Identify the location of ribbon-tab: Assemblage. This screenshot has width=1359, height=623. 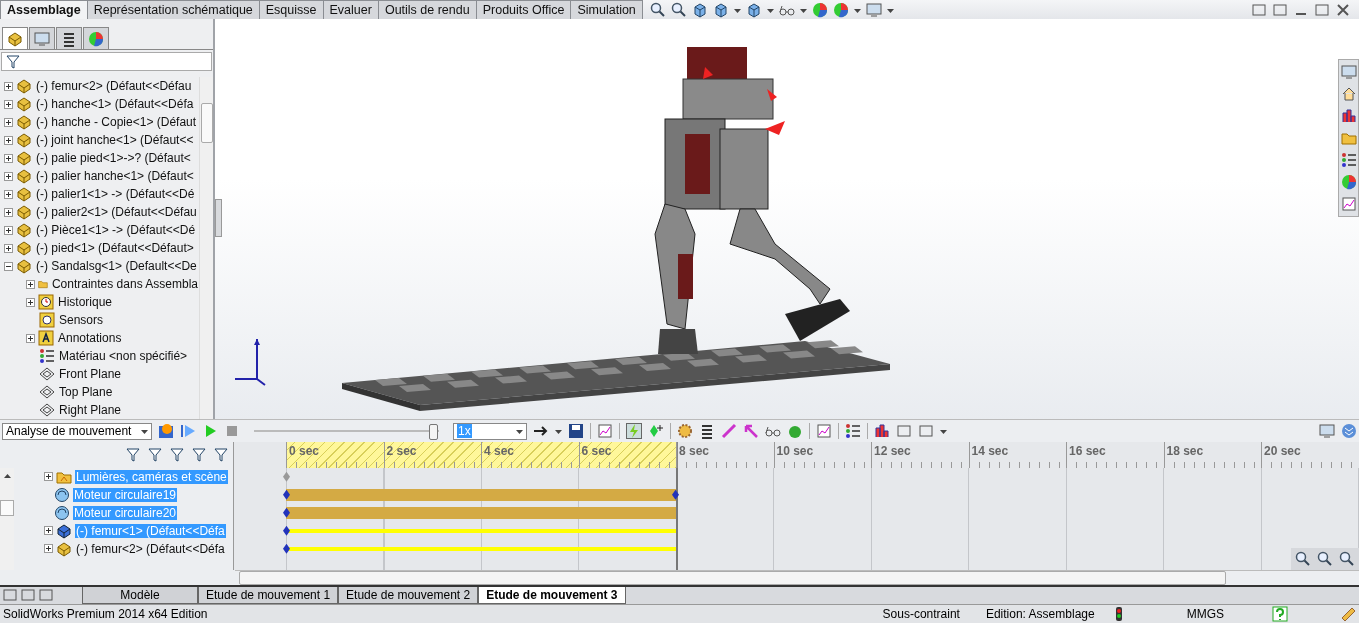
(44, 10).